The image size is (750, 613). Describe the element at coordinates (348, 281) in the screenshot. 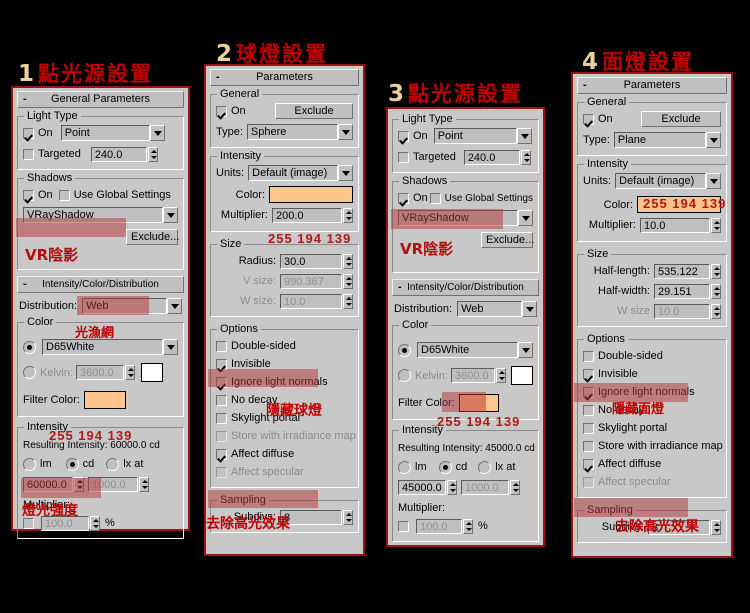

I see `vsize-spinner` at that location.